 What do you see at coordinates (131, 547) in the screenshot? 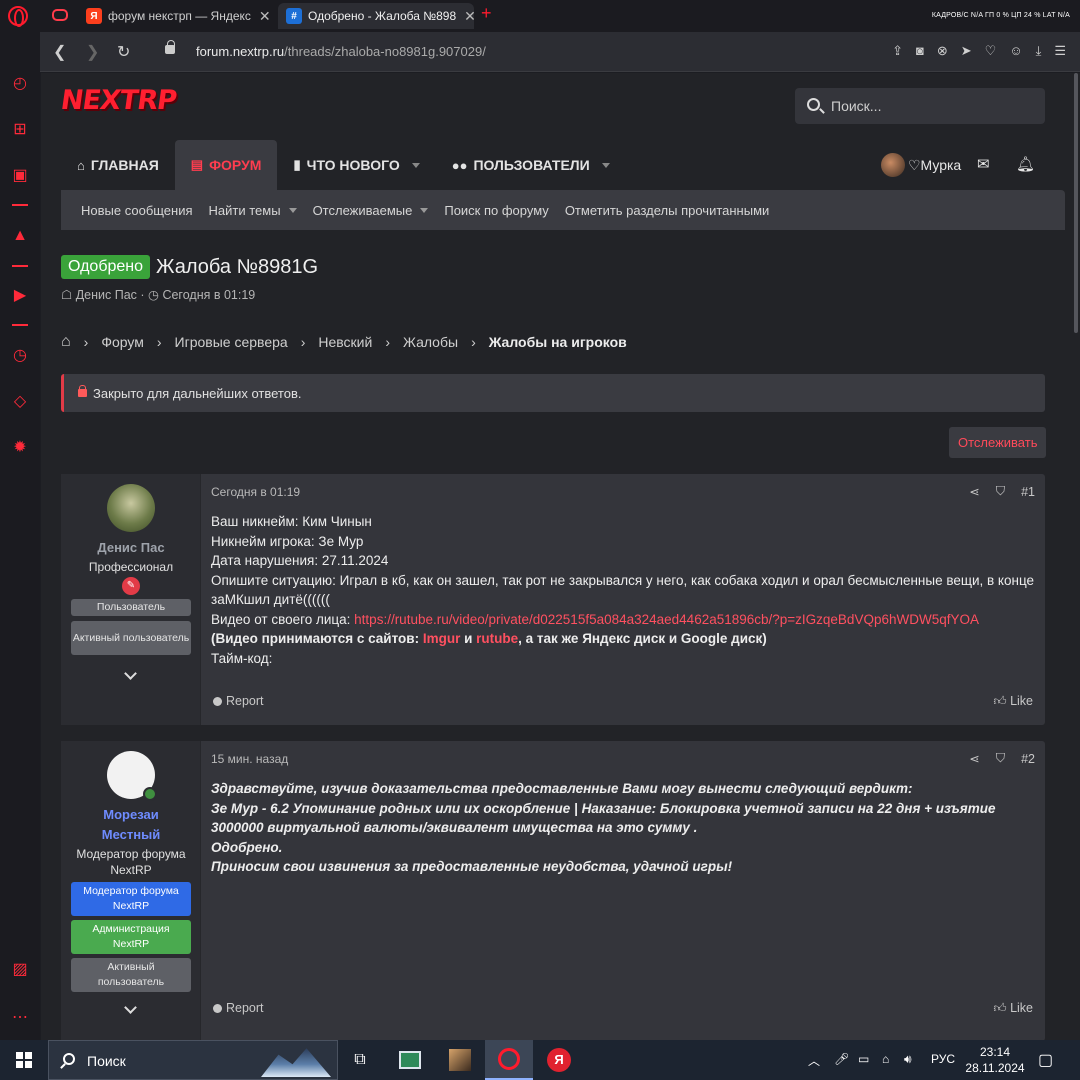
I see `post-username: Денис Пас` at bounding box center [131, 547].